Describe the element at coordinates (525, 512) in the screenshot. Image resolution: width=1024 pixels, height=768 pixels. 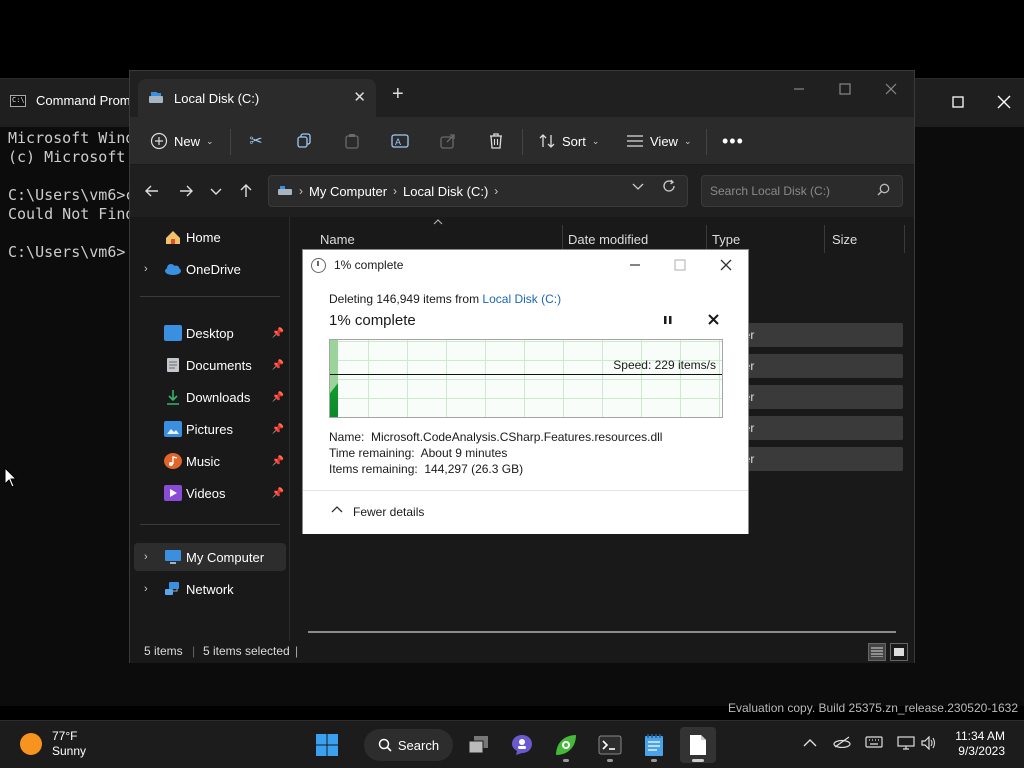
I see `fewer-details-toggle: Fewer details` at that location.